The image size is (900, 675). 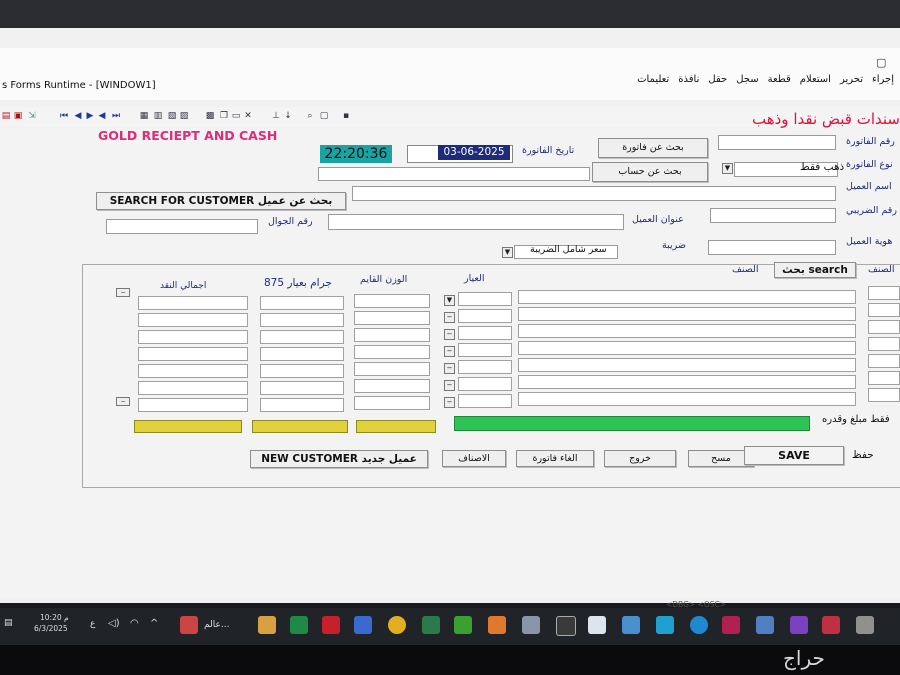 What do you see at coordinates (299, 625) in the screenshot?
I see `excel-icon` at bounding box center [299, 625].